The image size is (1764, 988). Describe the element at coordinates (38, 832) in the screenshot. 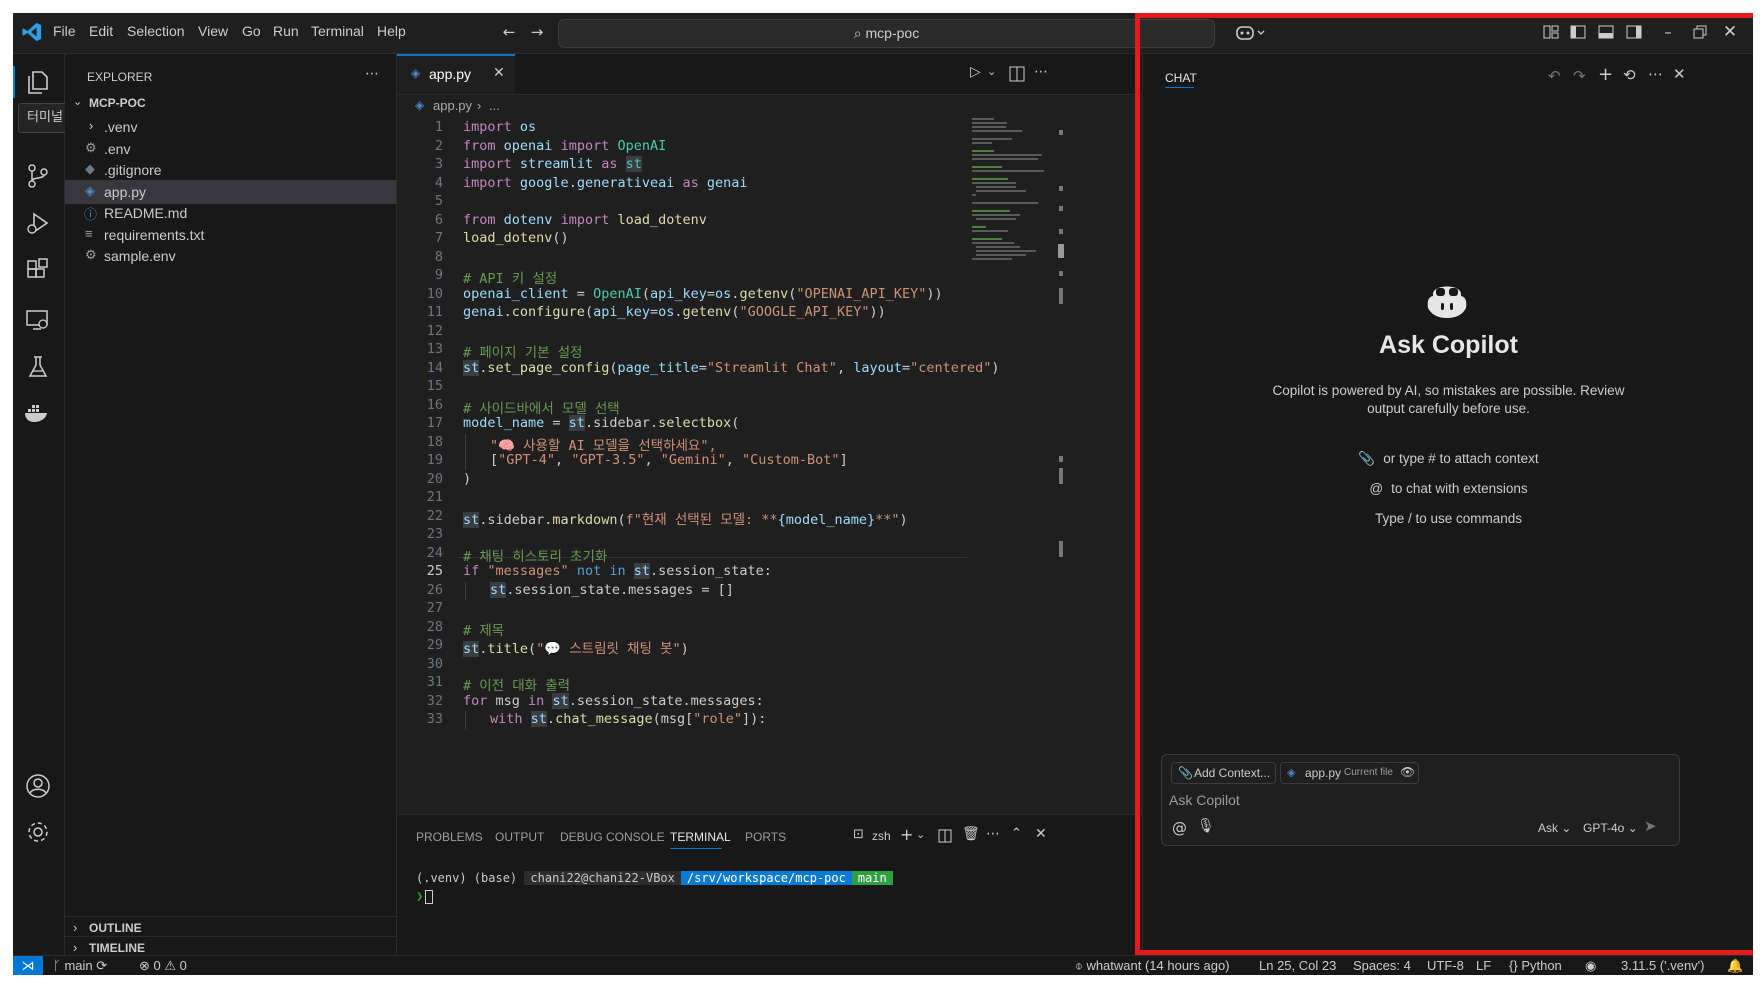

I see `settings-gear-icon` at that location.